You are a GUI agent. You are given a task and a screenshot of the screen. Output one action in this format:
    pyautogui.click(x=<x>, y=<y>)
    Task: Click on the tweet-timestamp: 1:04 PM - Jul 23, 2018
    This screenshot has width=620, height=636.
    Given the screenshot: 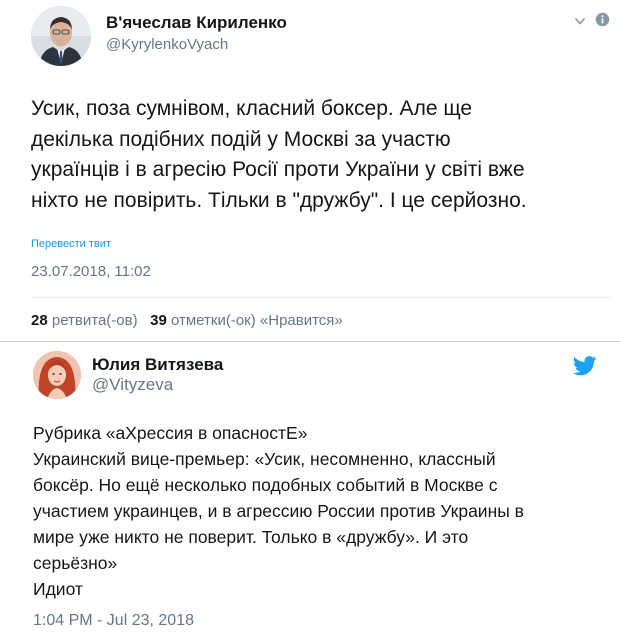 What is the action you would take?
    pyautogui.click(x=113, y=621)
    